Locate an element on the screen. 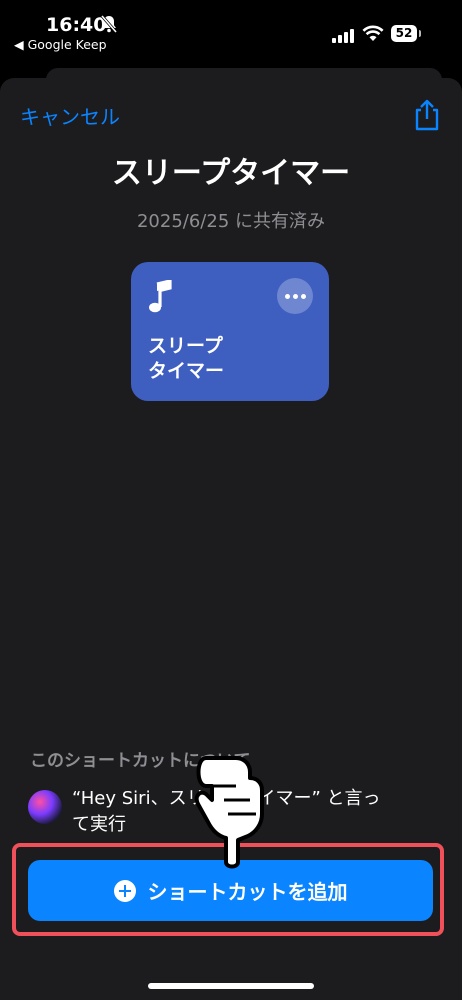 Image resolution: width=462 pixels, height=1000 pixels. shortcut-card: スリープ タイマー is located at coordinates (230, 331).